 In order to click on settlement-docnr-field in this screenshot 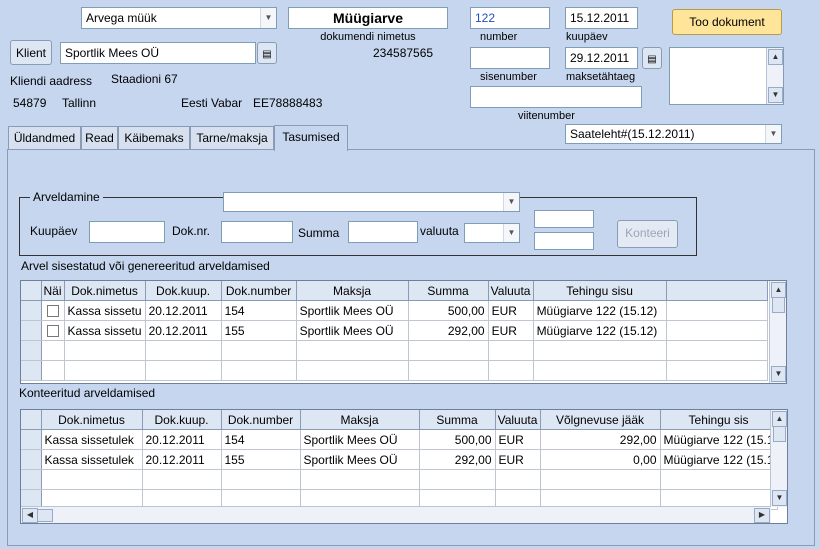, I will do `click(257, 232)`.